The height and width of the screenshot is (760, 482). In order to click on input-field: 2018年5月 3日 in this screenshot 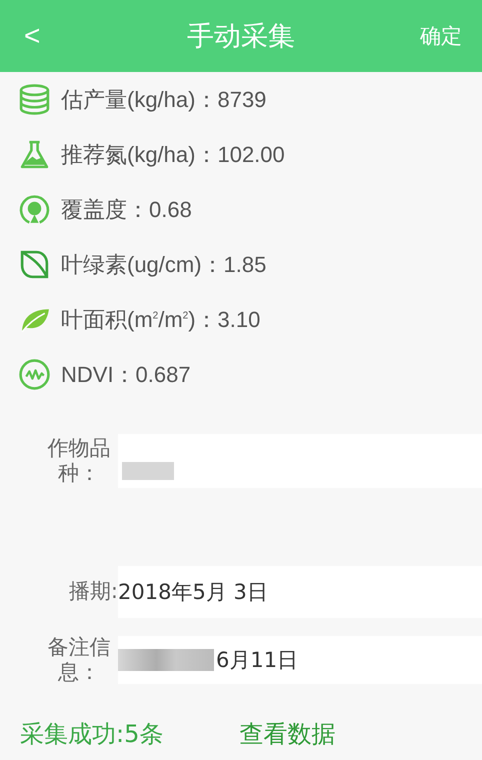, I will do `click(300, 592)`.